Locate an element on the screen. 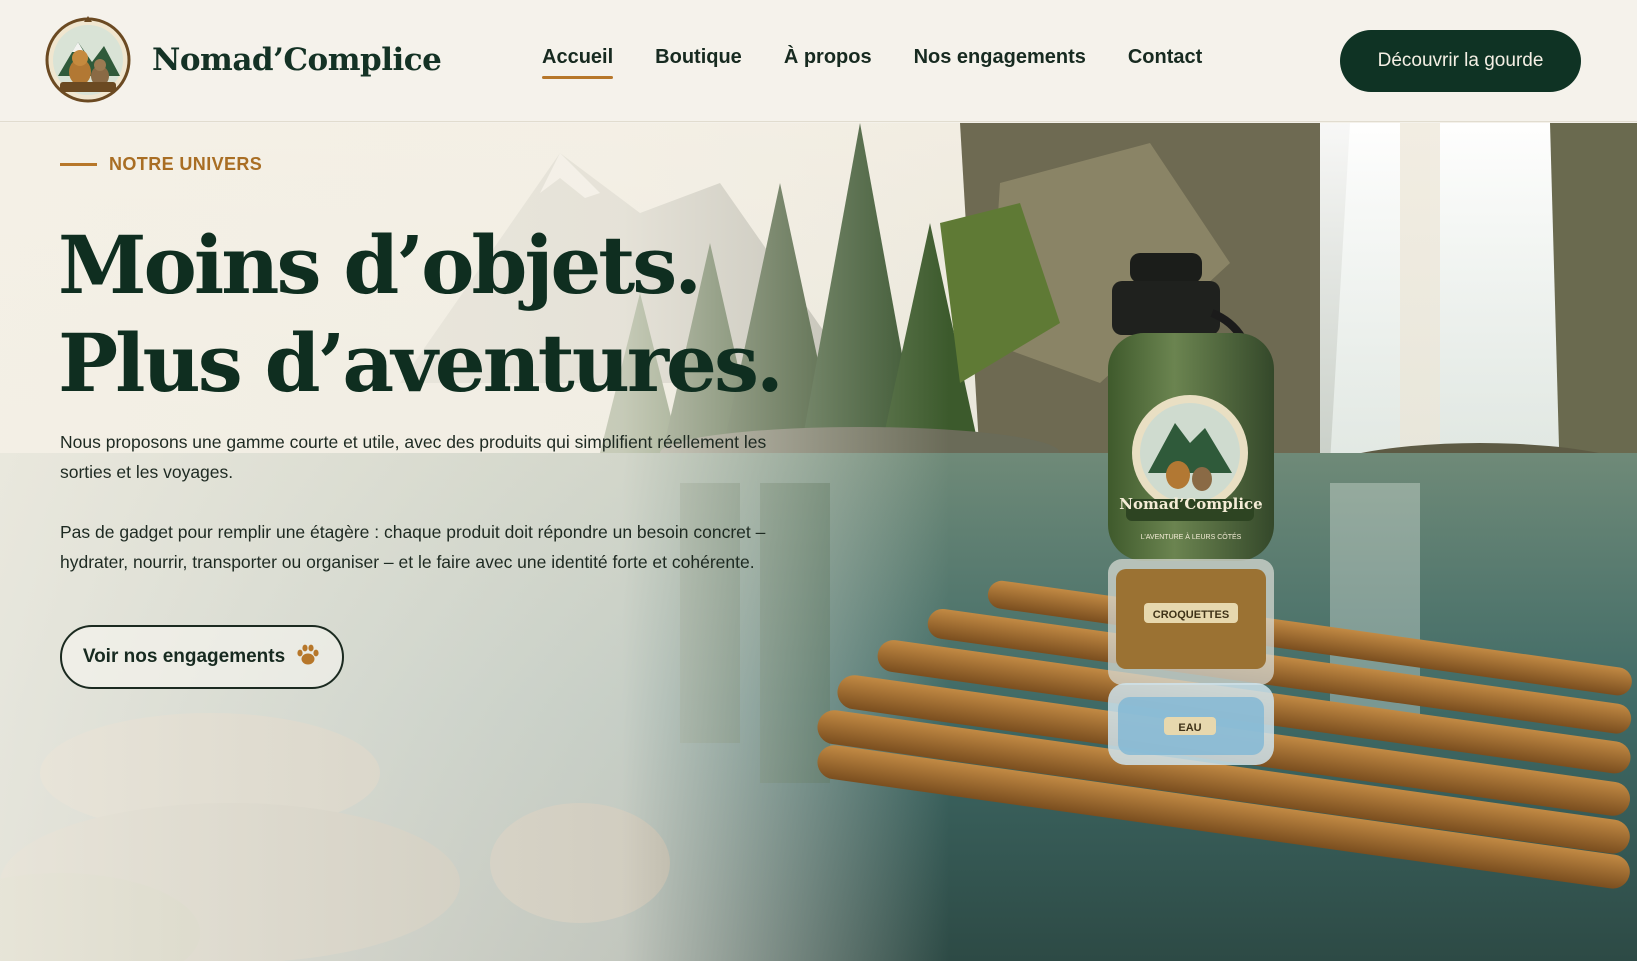  nav-item-contact: Contact is located at coordinates (1165, 60).